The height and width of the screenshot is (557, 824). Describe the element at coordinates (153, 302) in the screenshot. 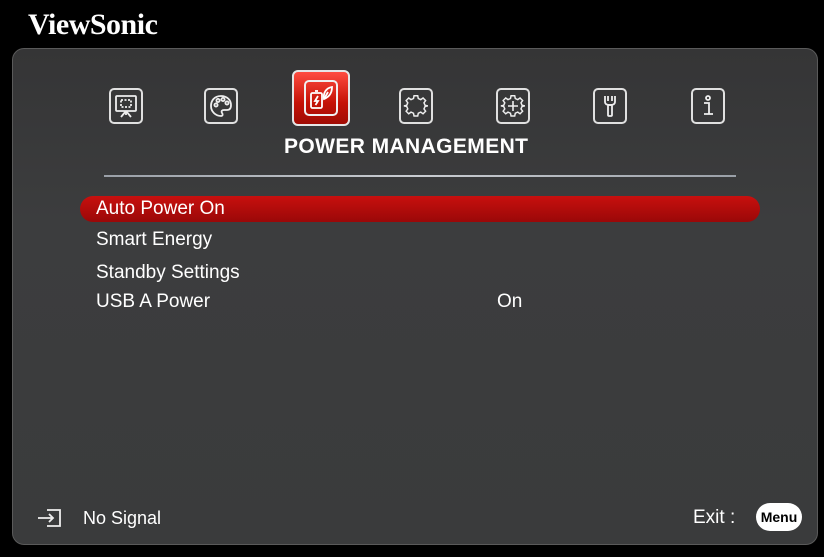

I see `menu-item-usb-a-power: USB A Power` at that location.